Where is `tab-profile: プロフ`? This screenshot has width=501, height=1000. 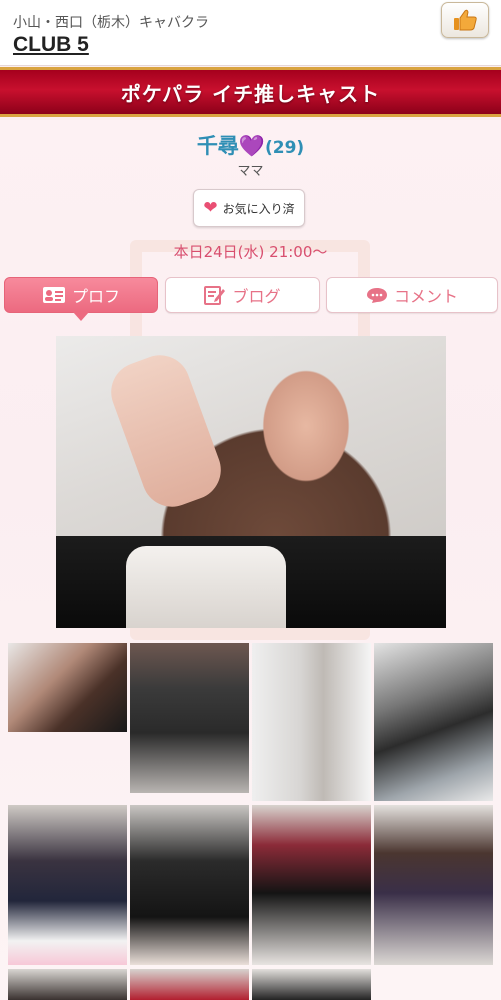
tab-profile: プロフ is located at coordinates (81, 299).